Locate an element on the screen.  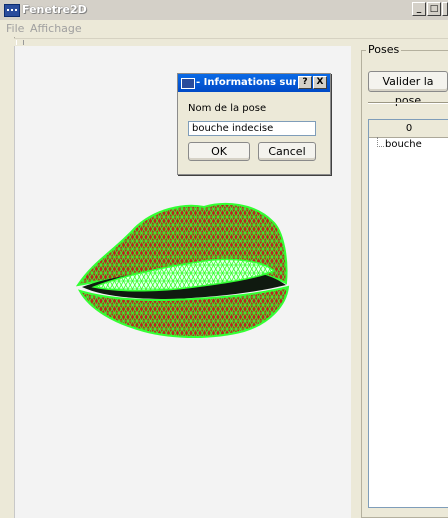
tree-branch-line is located at coordinates (380, 142).